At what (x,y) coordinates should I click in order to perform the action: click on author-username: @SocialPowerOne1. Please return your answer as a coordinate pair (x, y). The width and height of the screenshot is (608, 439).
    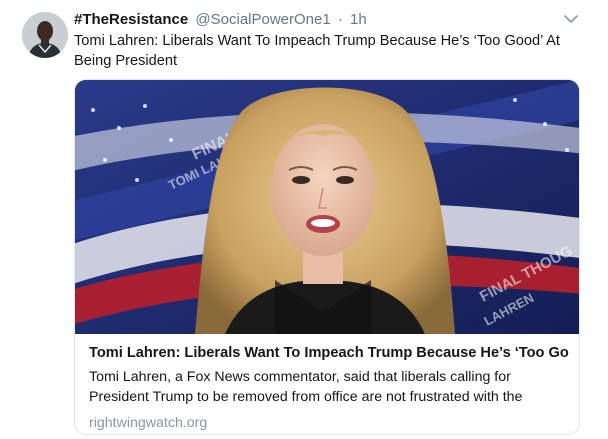
    Looking at the image, I should click on (262, 19).